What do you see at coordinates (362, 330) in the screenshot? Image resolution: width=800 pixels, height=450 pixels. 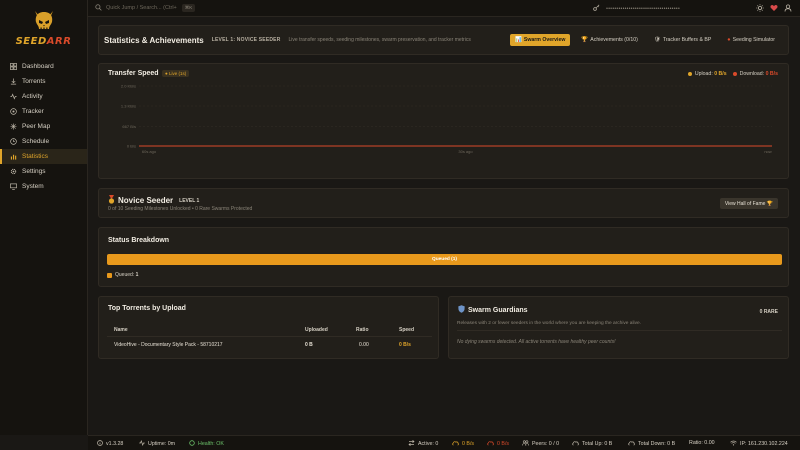 I see `col-header-ratio: Ratio` at bounding box center [362, 330].